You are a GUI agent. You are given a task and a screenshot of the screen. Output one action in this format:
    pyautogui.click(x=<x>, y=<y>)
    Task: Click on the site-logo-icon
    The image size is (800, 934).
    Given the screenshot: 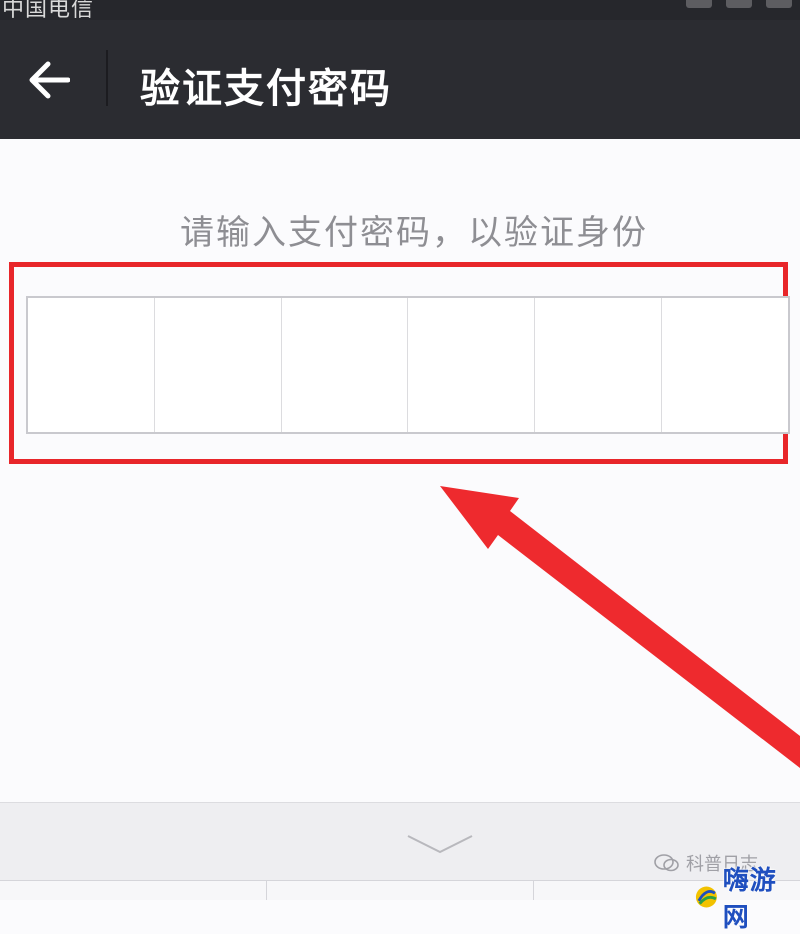 What is the action you would take?
    pyautogui.click(x=706, y=897)
    